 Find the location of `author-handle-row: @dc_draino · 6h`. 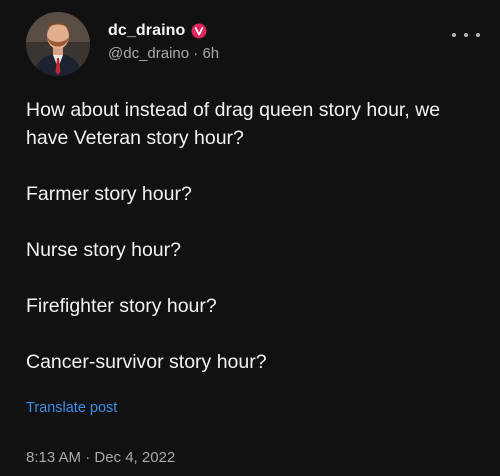

author-handle-row: @dc_draino · 6h is located at coordinates (163, 53).